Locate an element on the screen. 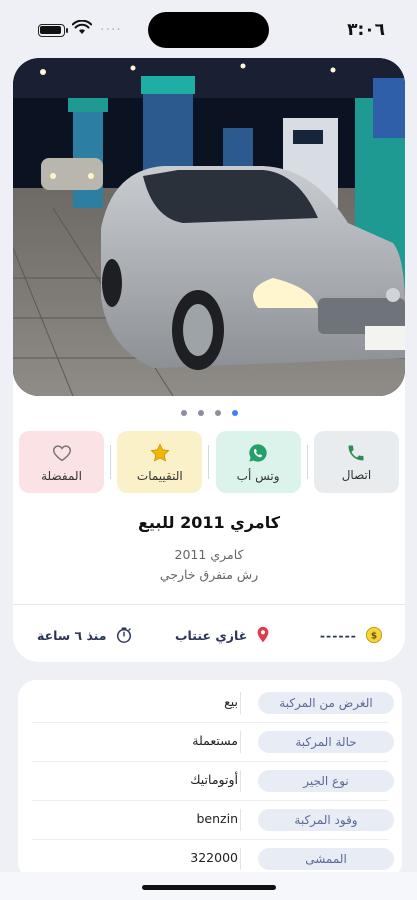  detail-row-purpose: الغرض من المركبة بيع is located at coordinates (210, 703).